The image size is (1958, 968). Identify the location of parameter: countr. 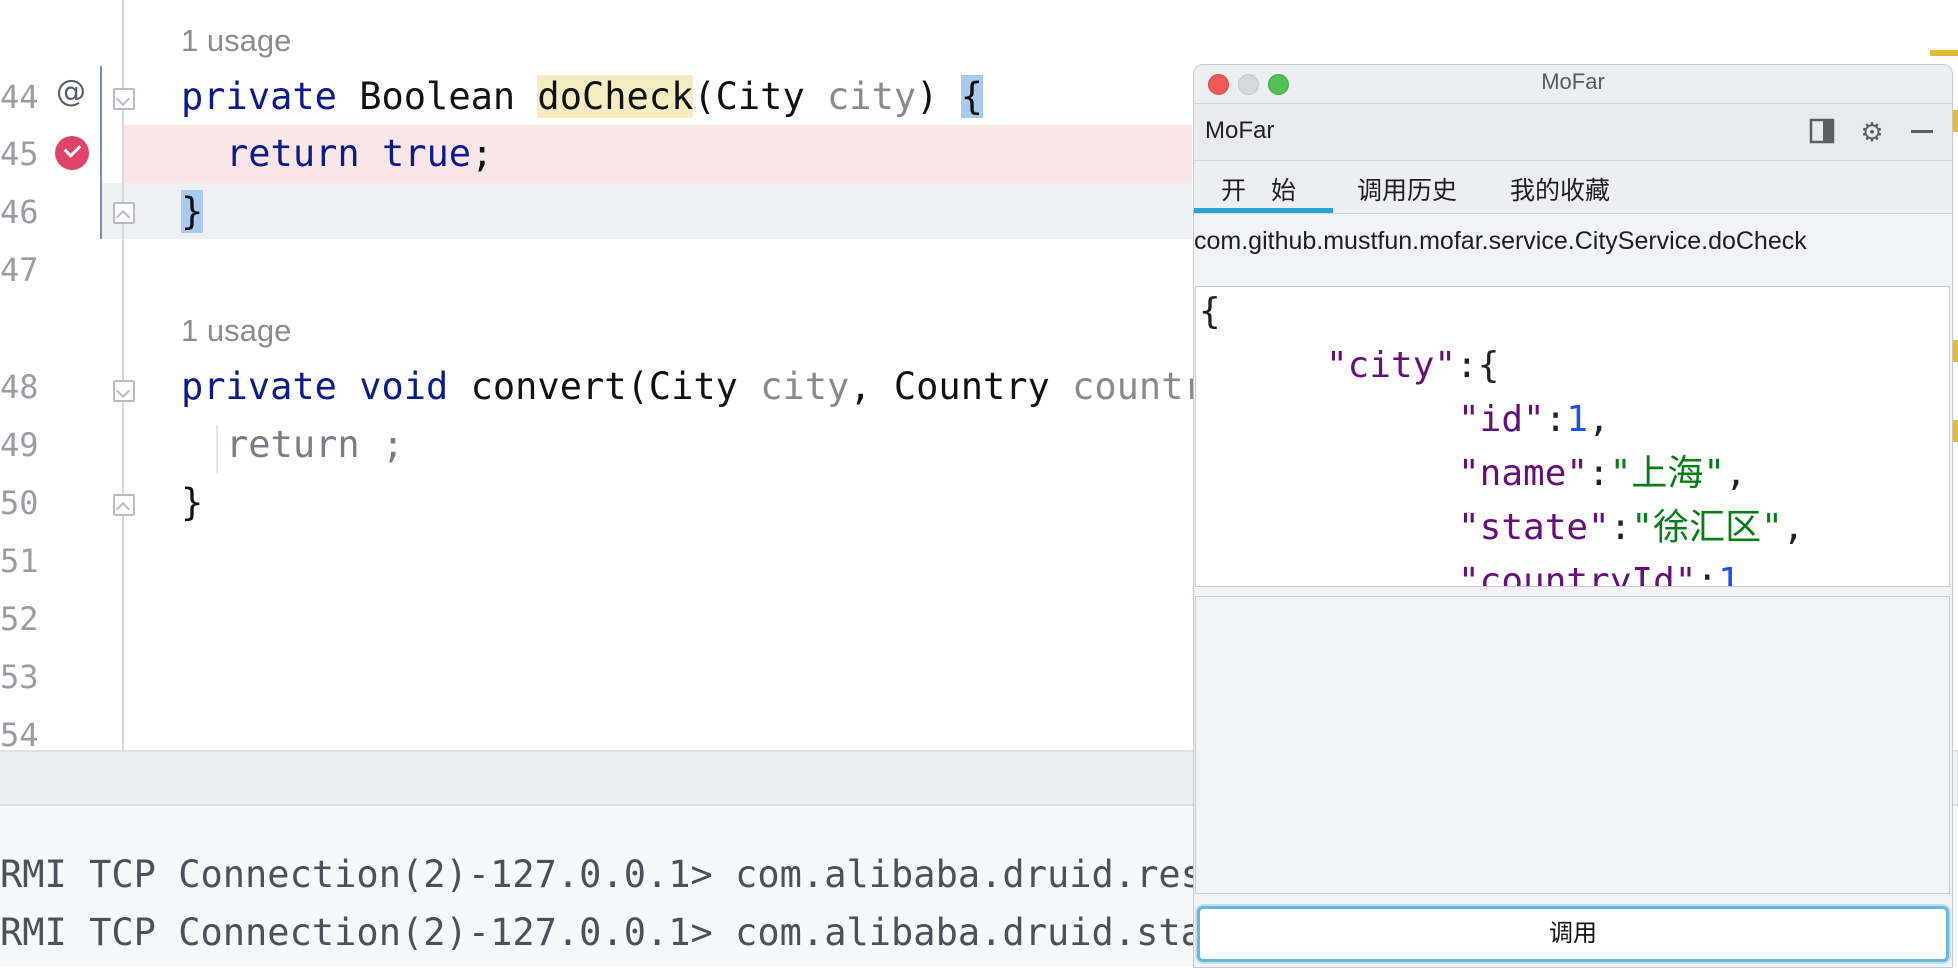
(1139, 386).